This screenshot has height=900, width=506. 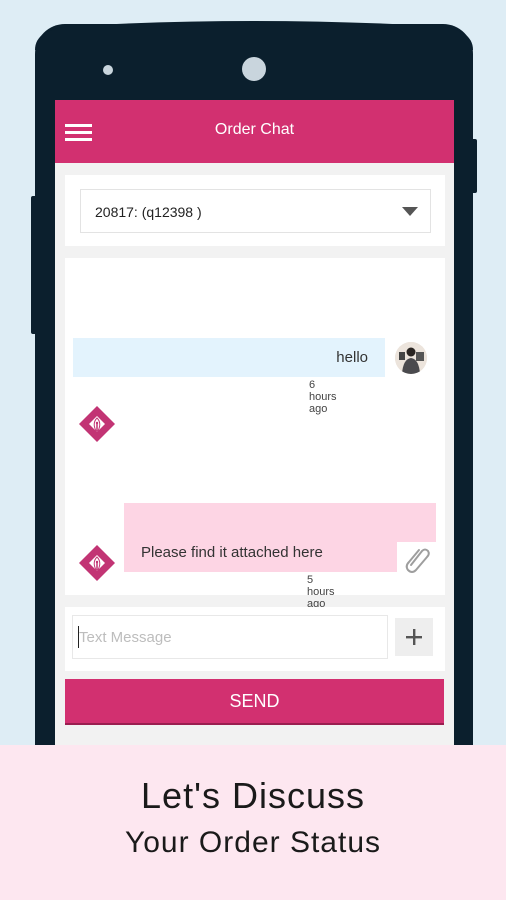 I want to click on paperclip-icon, so click(x=417, y=558).